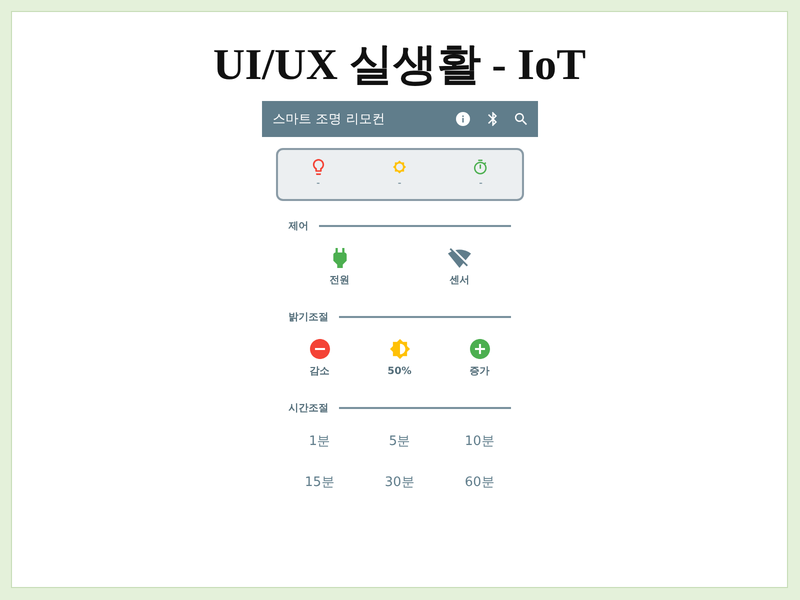  What do you see at coordinates (298, 226) in the screenshot?
I see `section-title: 제어` at bounding box center [298, 226].